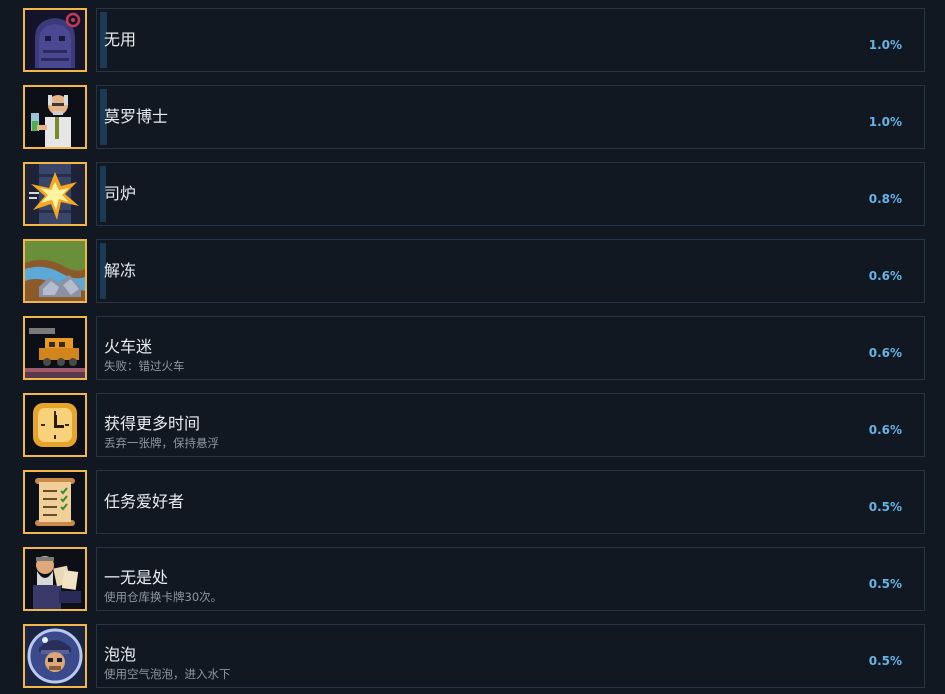  I want to click on achievement-row: 任务爱好者 0.5%, so click(474, 502).